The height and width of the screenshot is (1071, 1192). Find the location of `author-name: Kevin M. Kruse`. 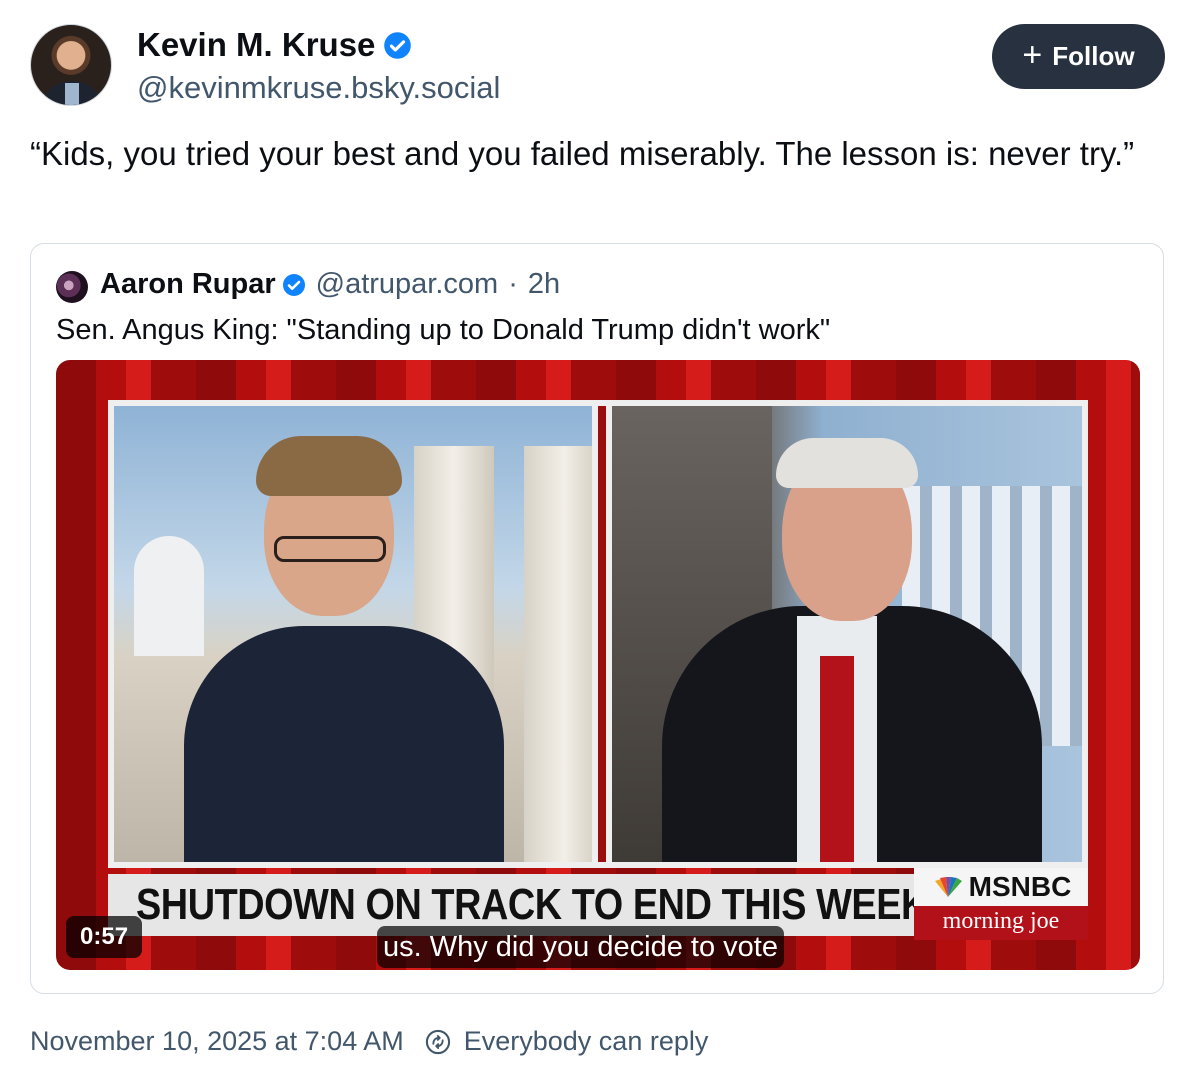

author-name: Kevin M. Kruse is located at coordinates (256, 45).